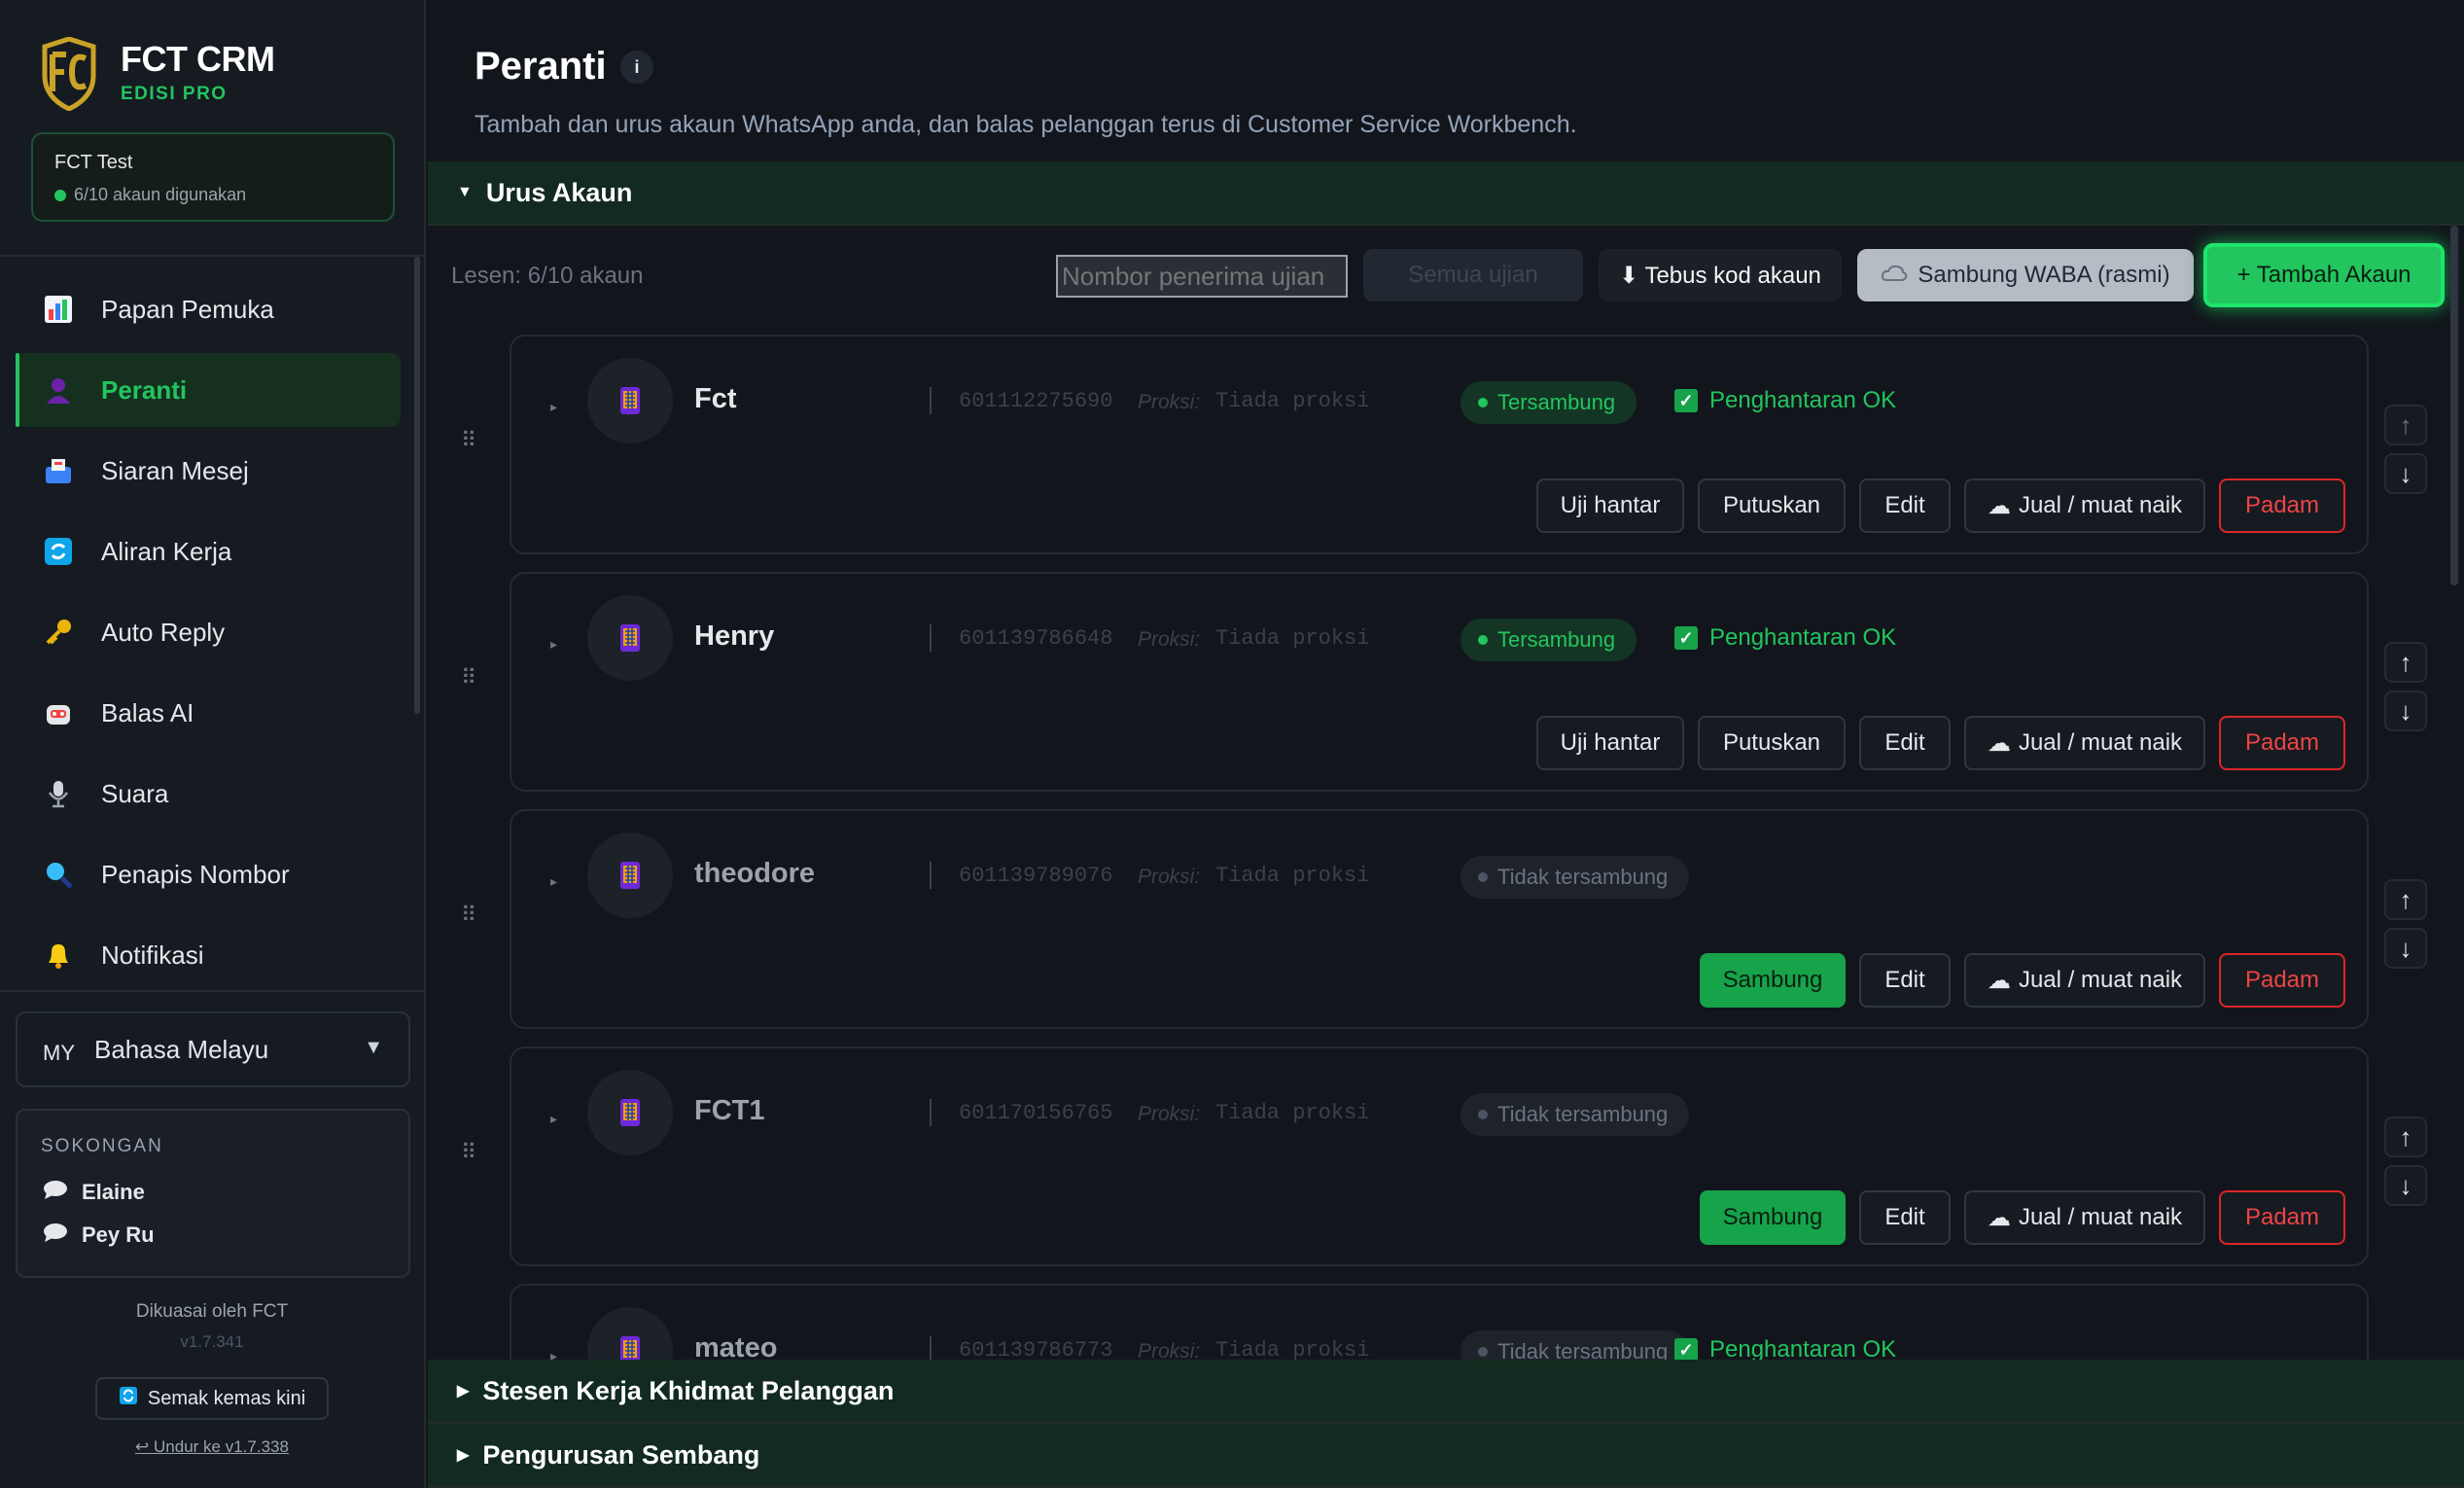 The height and width of the screenshot is (1488, 2464). What do you see at coordinates (208, 471) in the screenshot?
I see `sidebar-item-siaran-mesej: Siaran Mesej` at bounding box center [208, 471].